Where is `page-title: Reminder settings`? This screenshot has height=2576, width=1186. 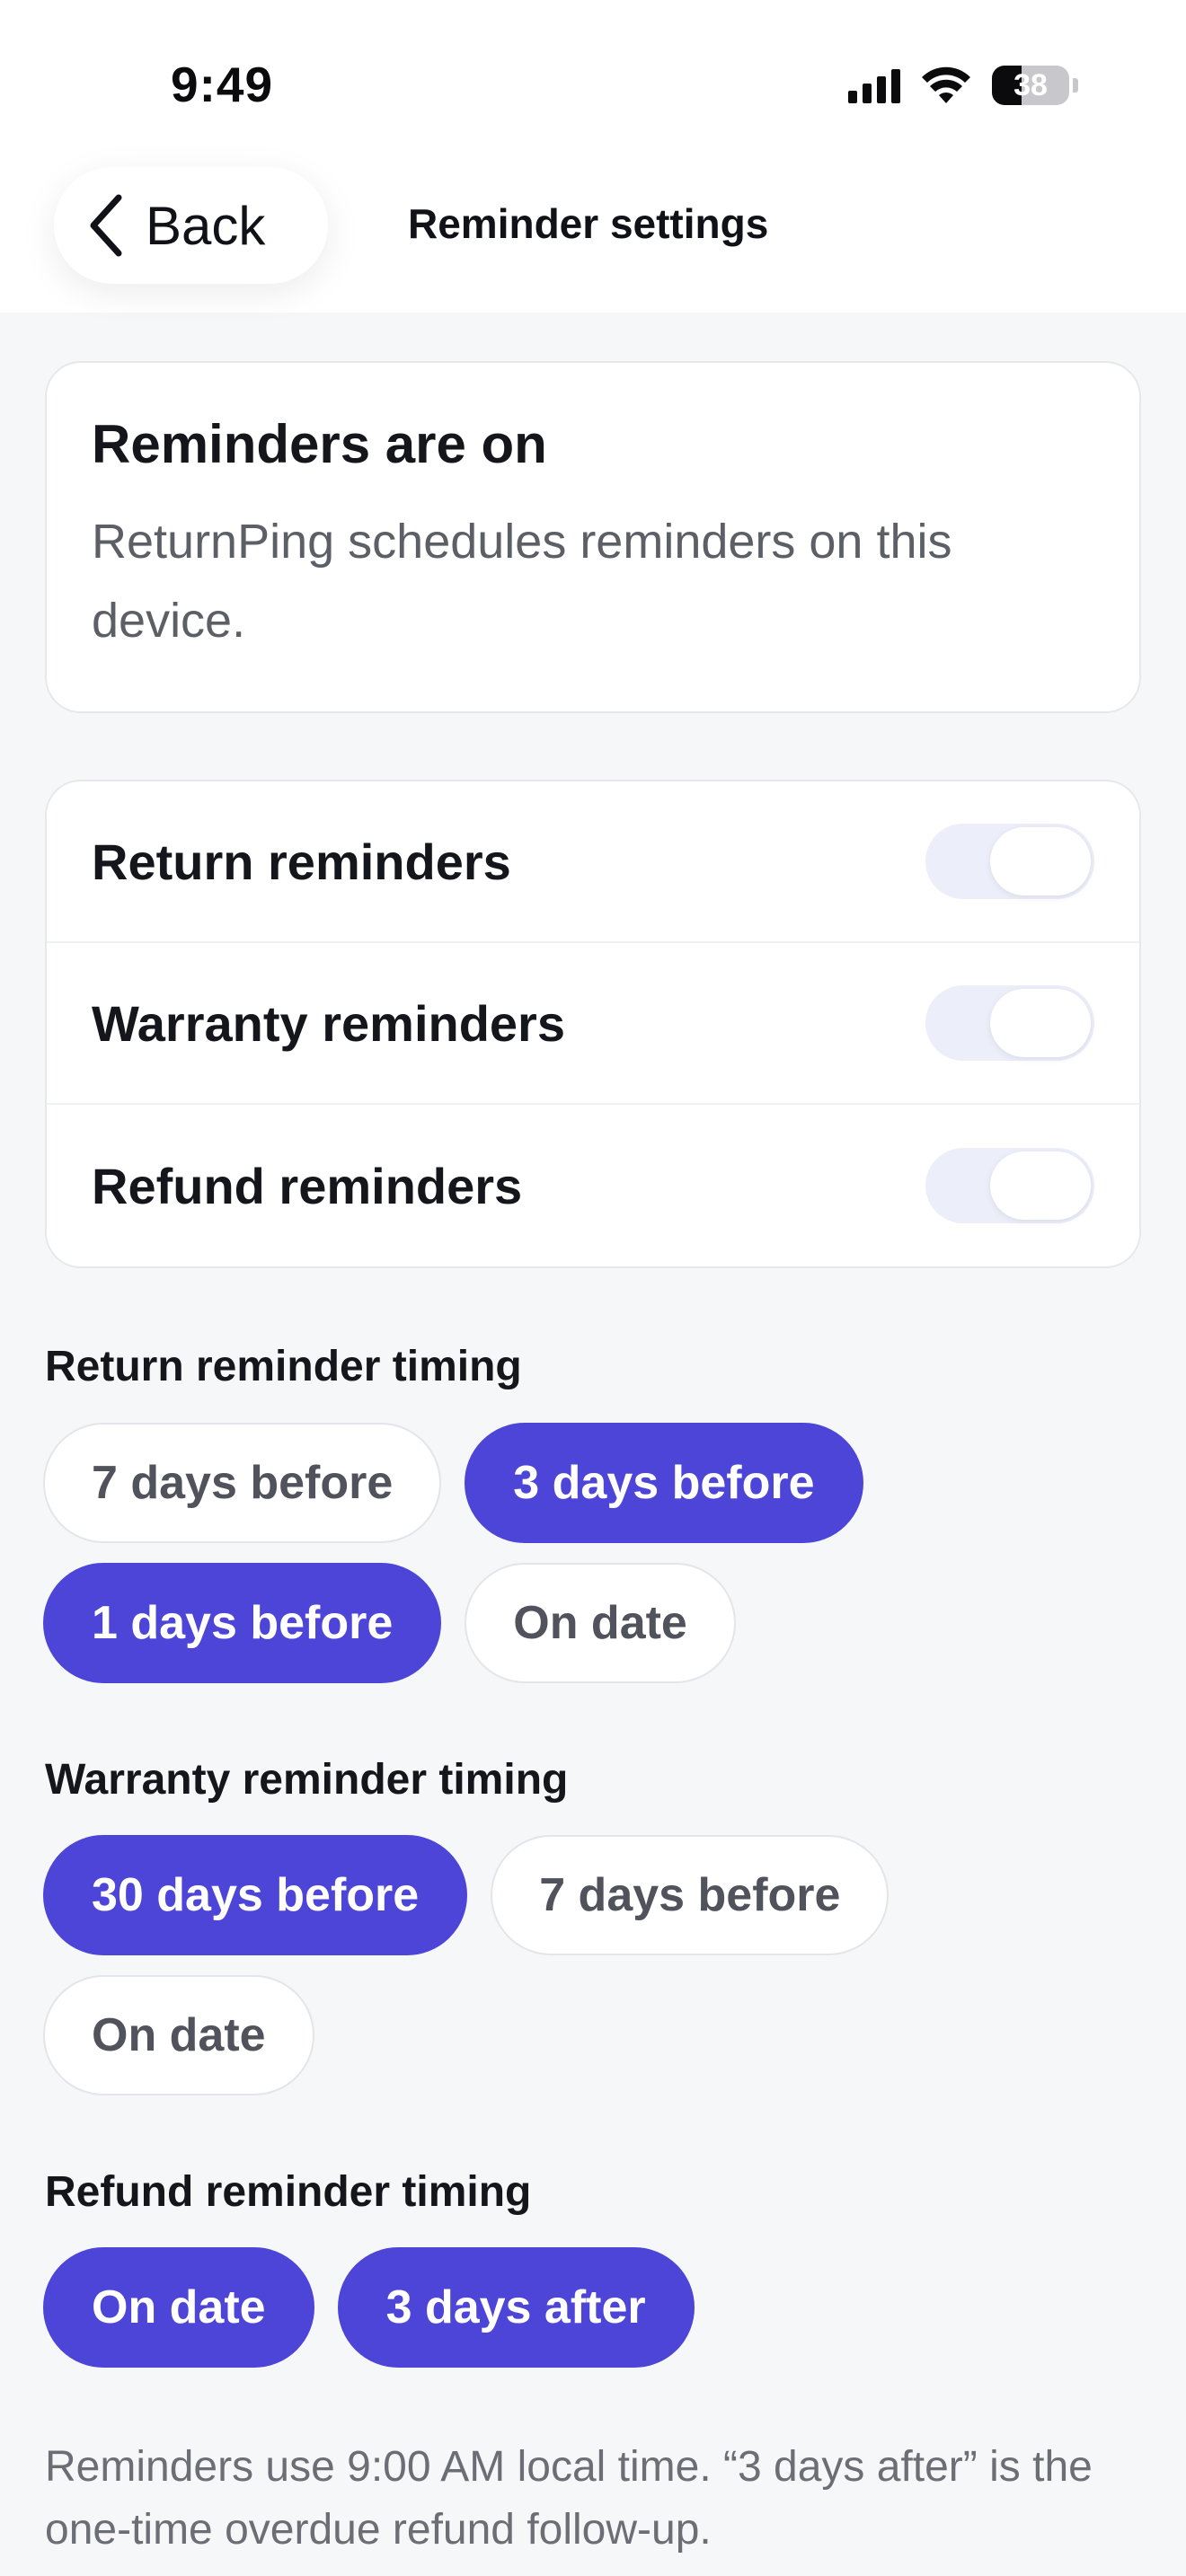
page-title: Reminder settings is located at coordinates (588, 223).